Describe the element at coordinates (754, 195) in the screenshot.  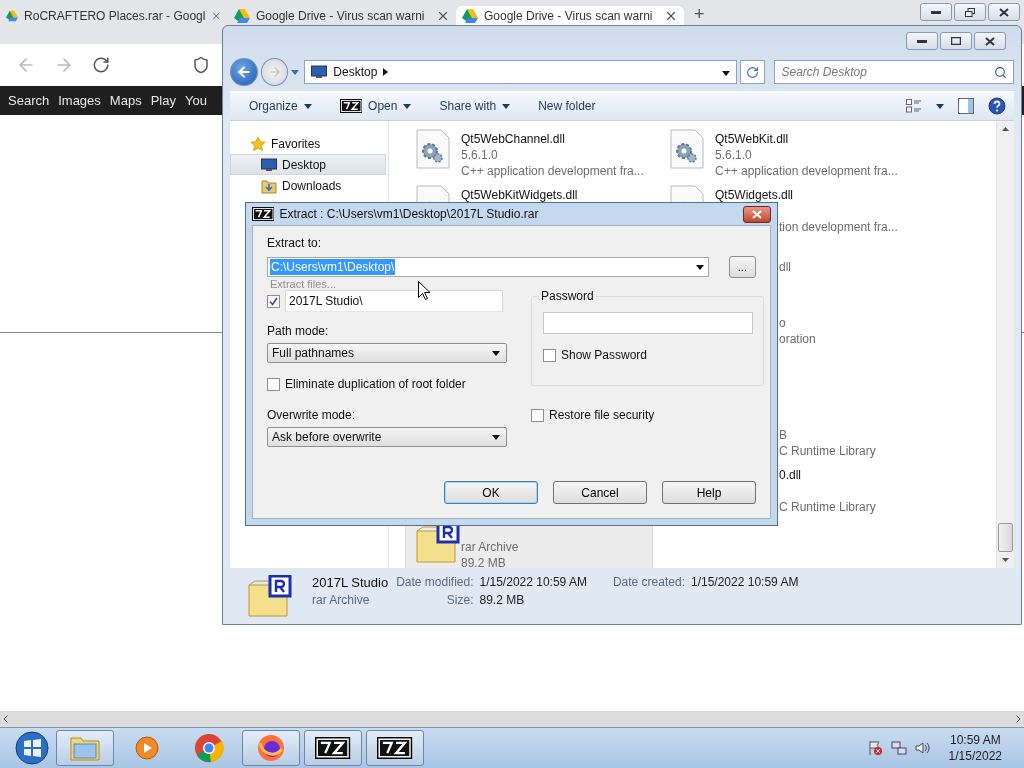
I see `file-name: Qt5Widgets.dll` at that location.